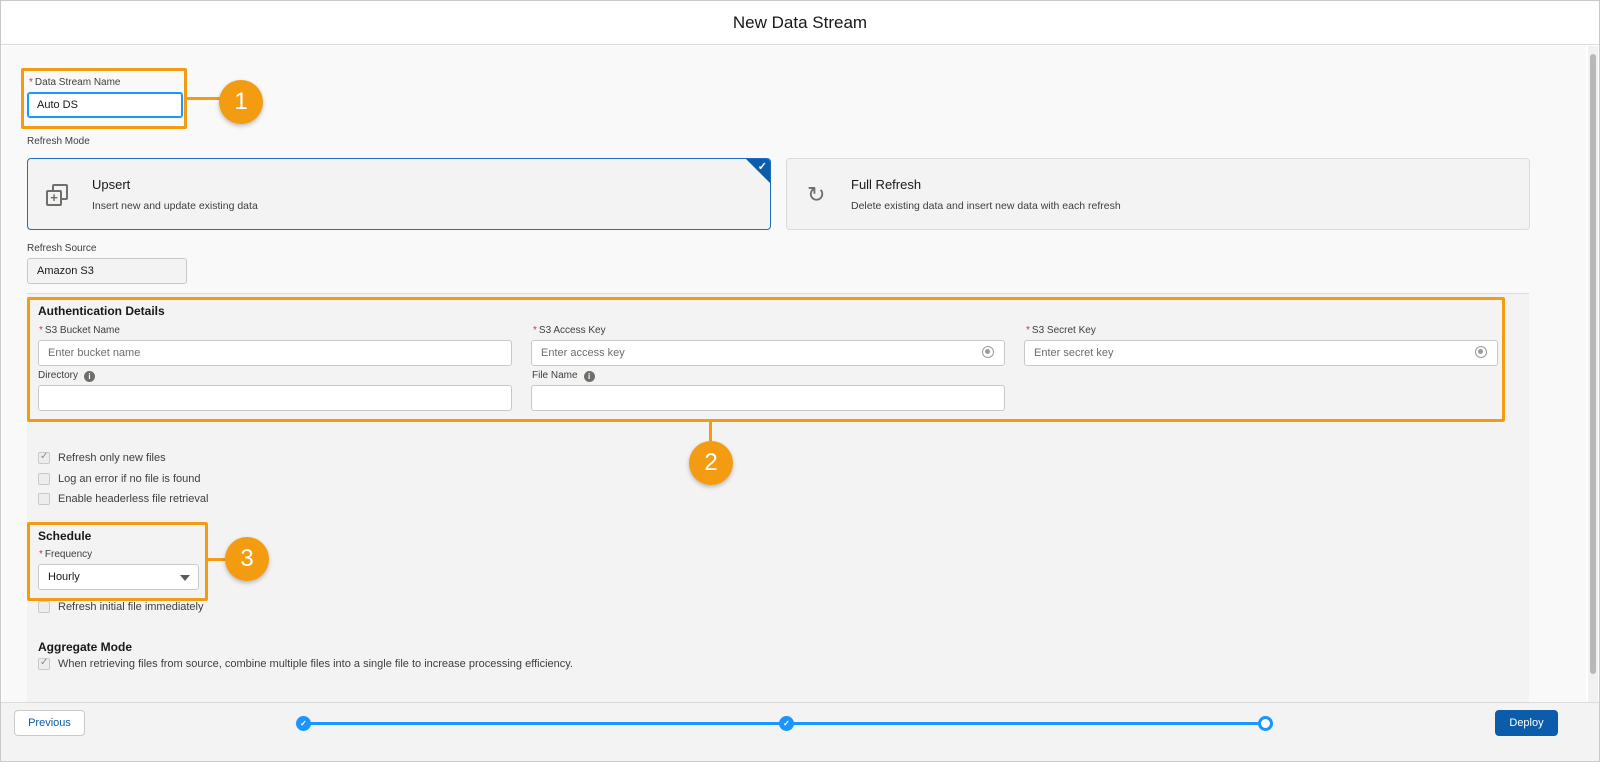 This screenshot has width=1600, height=762. I want to click on callout-badge-3: 3, so click(247, 559).